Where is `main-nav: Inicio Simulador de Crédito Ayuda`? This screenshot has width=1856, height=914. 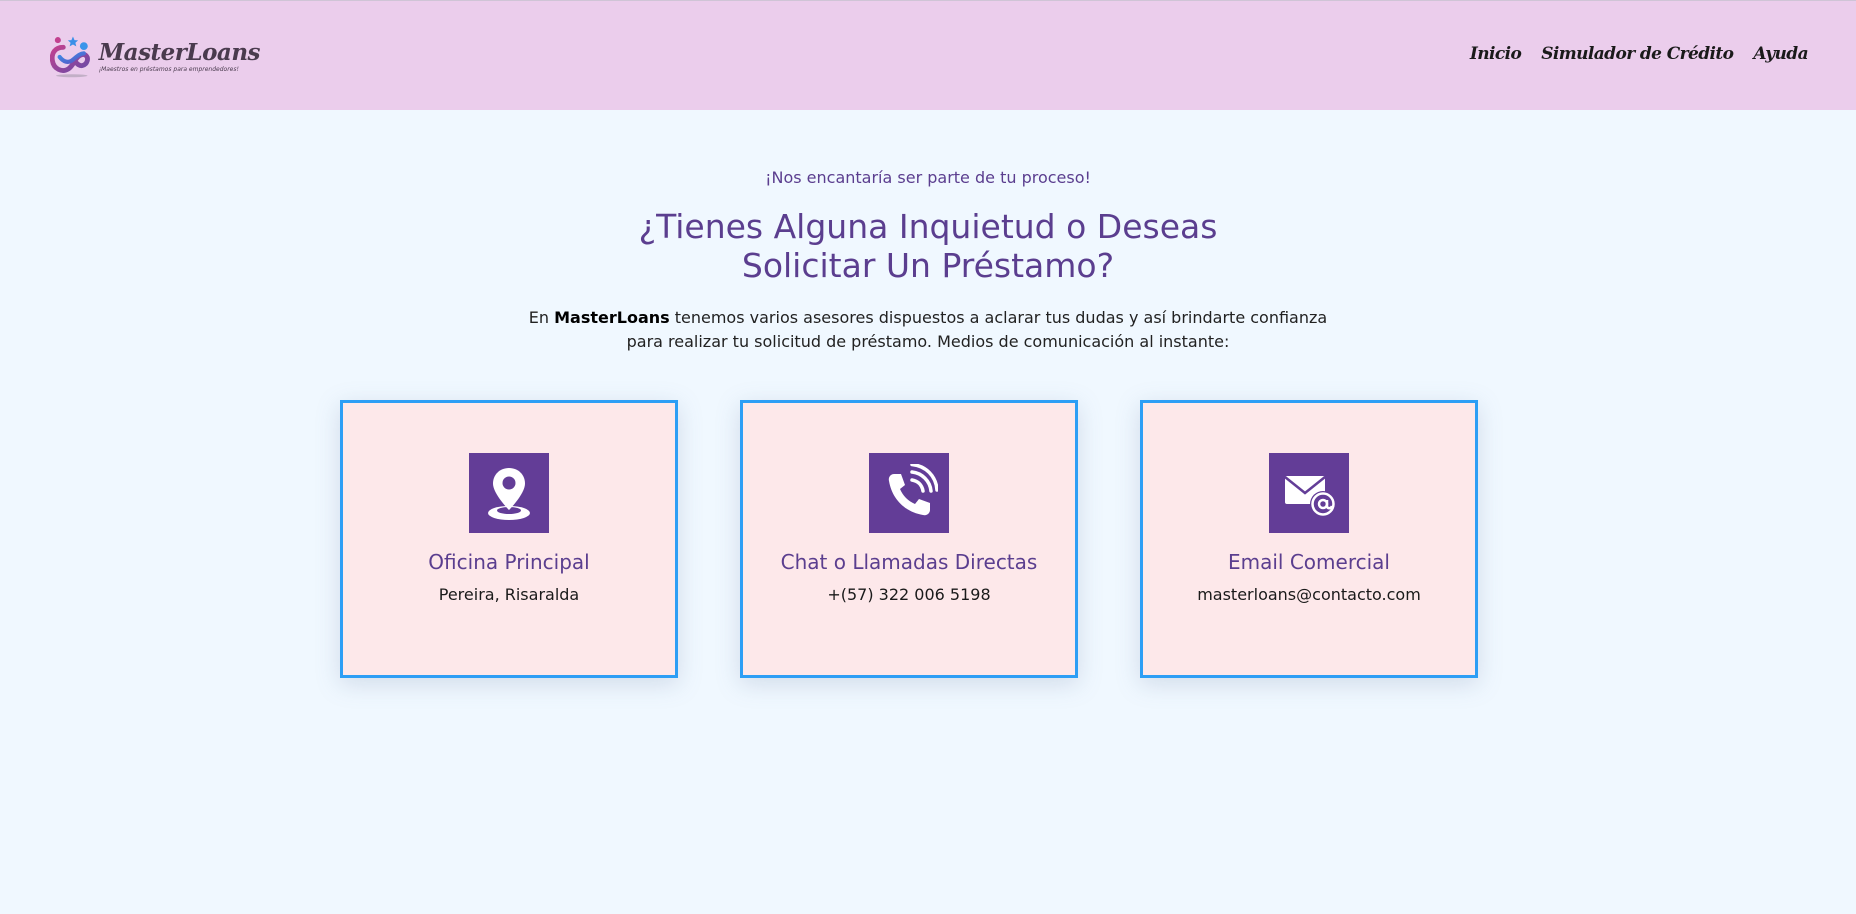 main-nav: Inicio Simulador de Crédito Ayuda is located at coordinates (1639, 54).